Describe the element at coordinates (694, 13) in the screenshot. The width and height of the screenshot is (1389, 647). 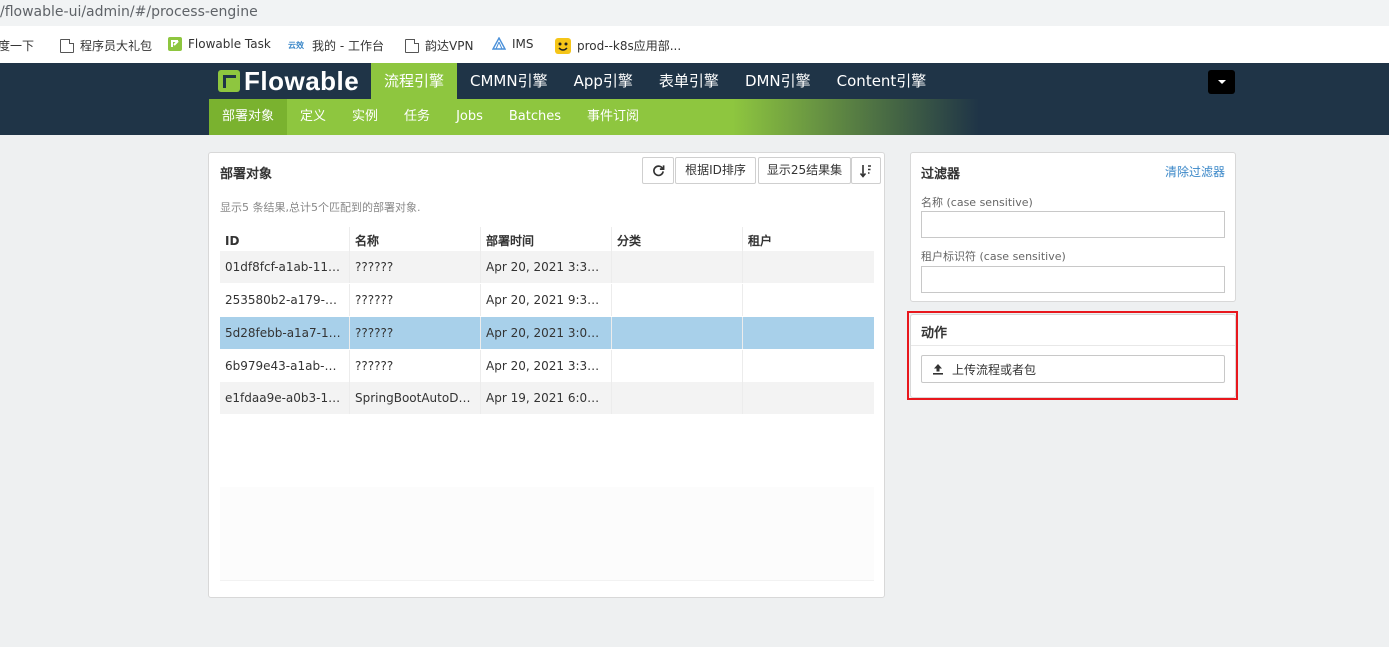
I see `browser-url-bar: /flowable-ui/admin/#/process-engine` at that location.